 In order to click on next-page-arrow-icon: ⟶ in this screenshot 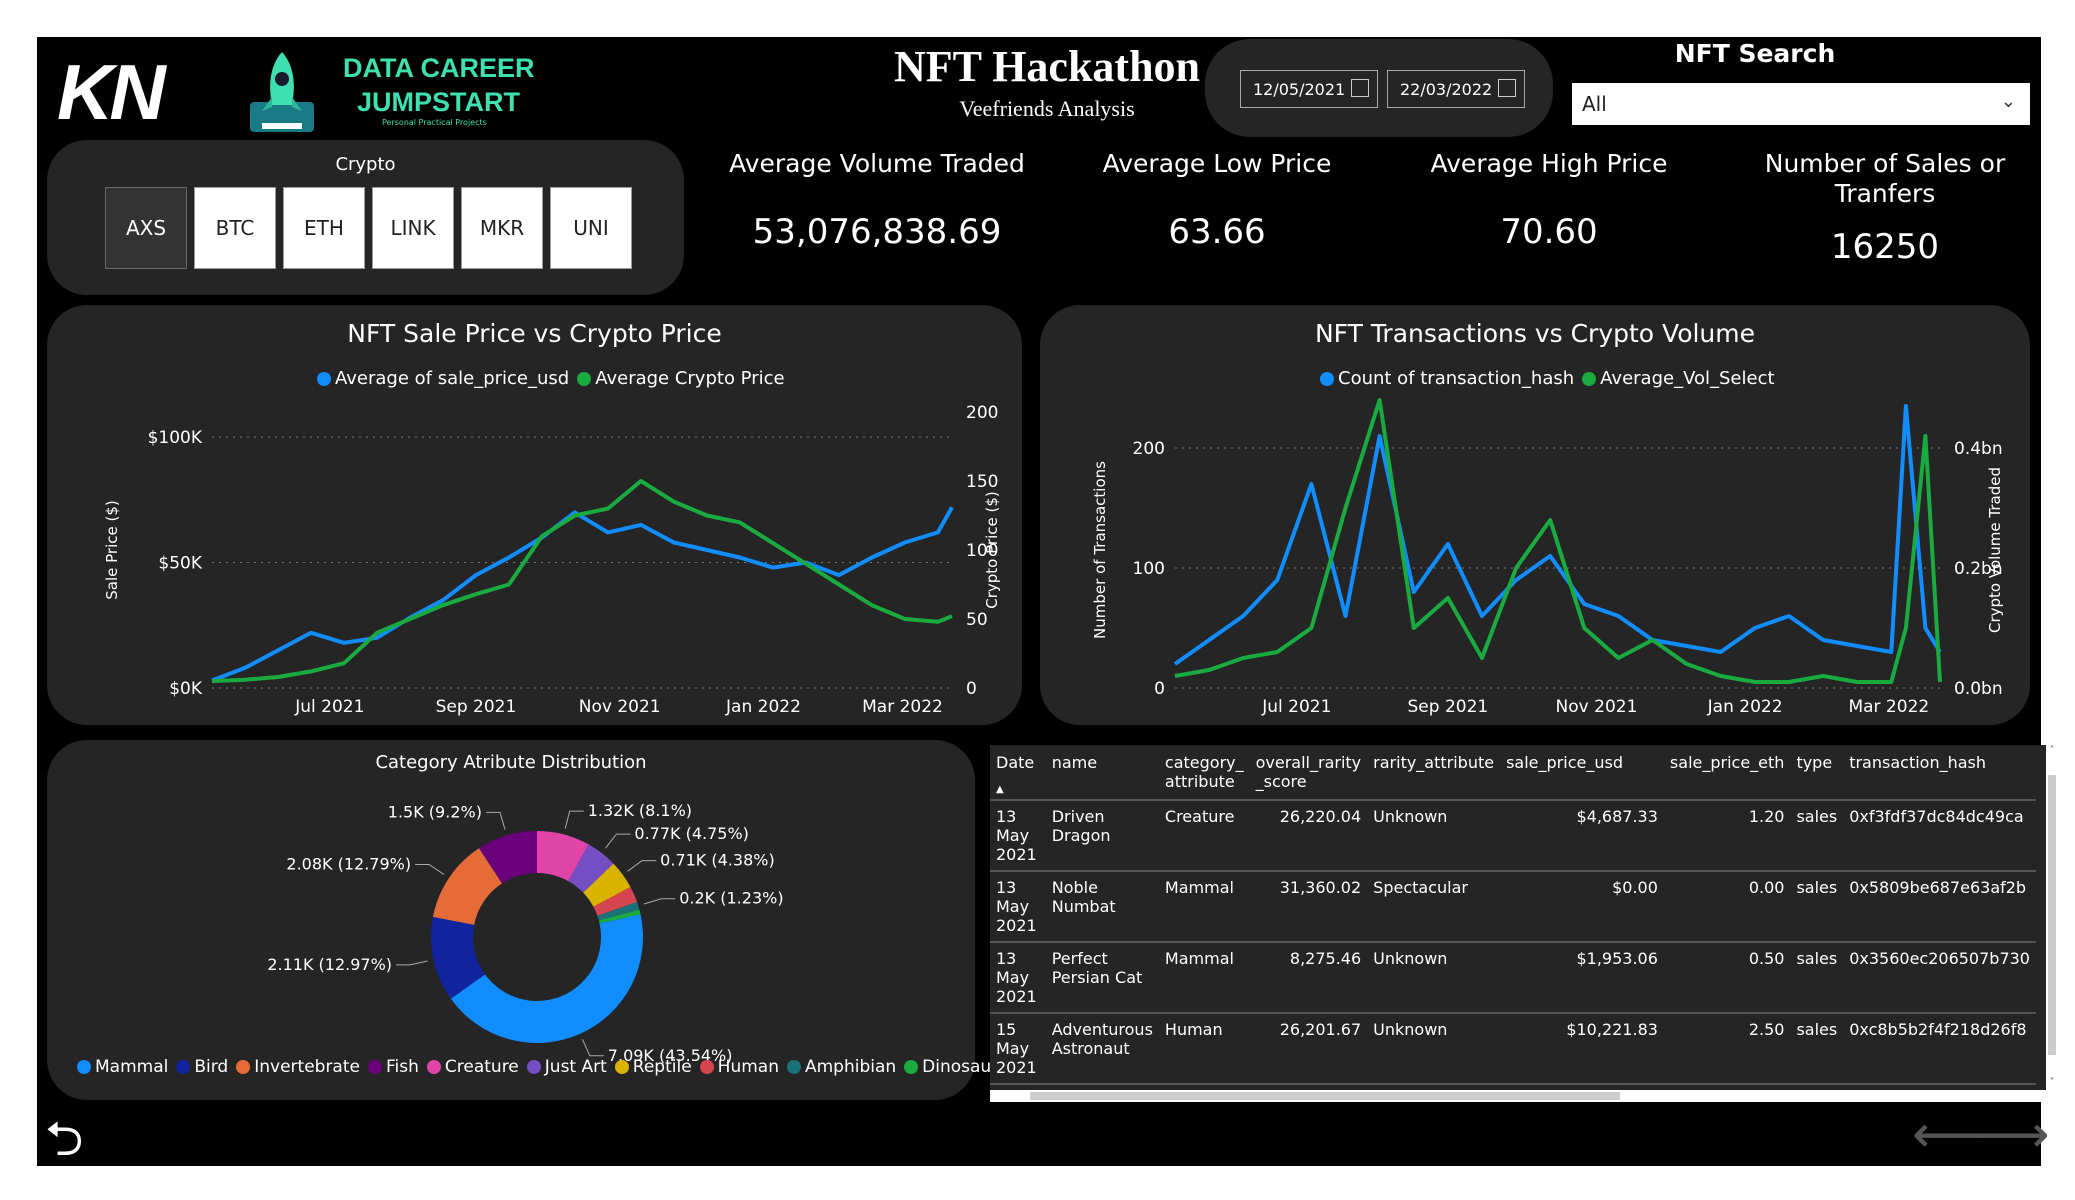, I will do `click(2012, 1135)`.